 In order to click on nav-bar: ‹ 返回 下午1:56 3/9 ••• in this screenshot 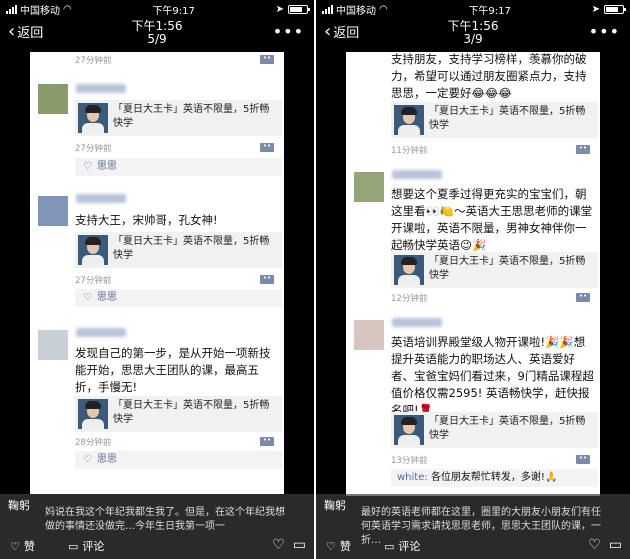, I will do `click(473, 35)`.